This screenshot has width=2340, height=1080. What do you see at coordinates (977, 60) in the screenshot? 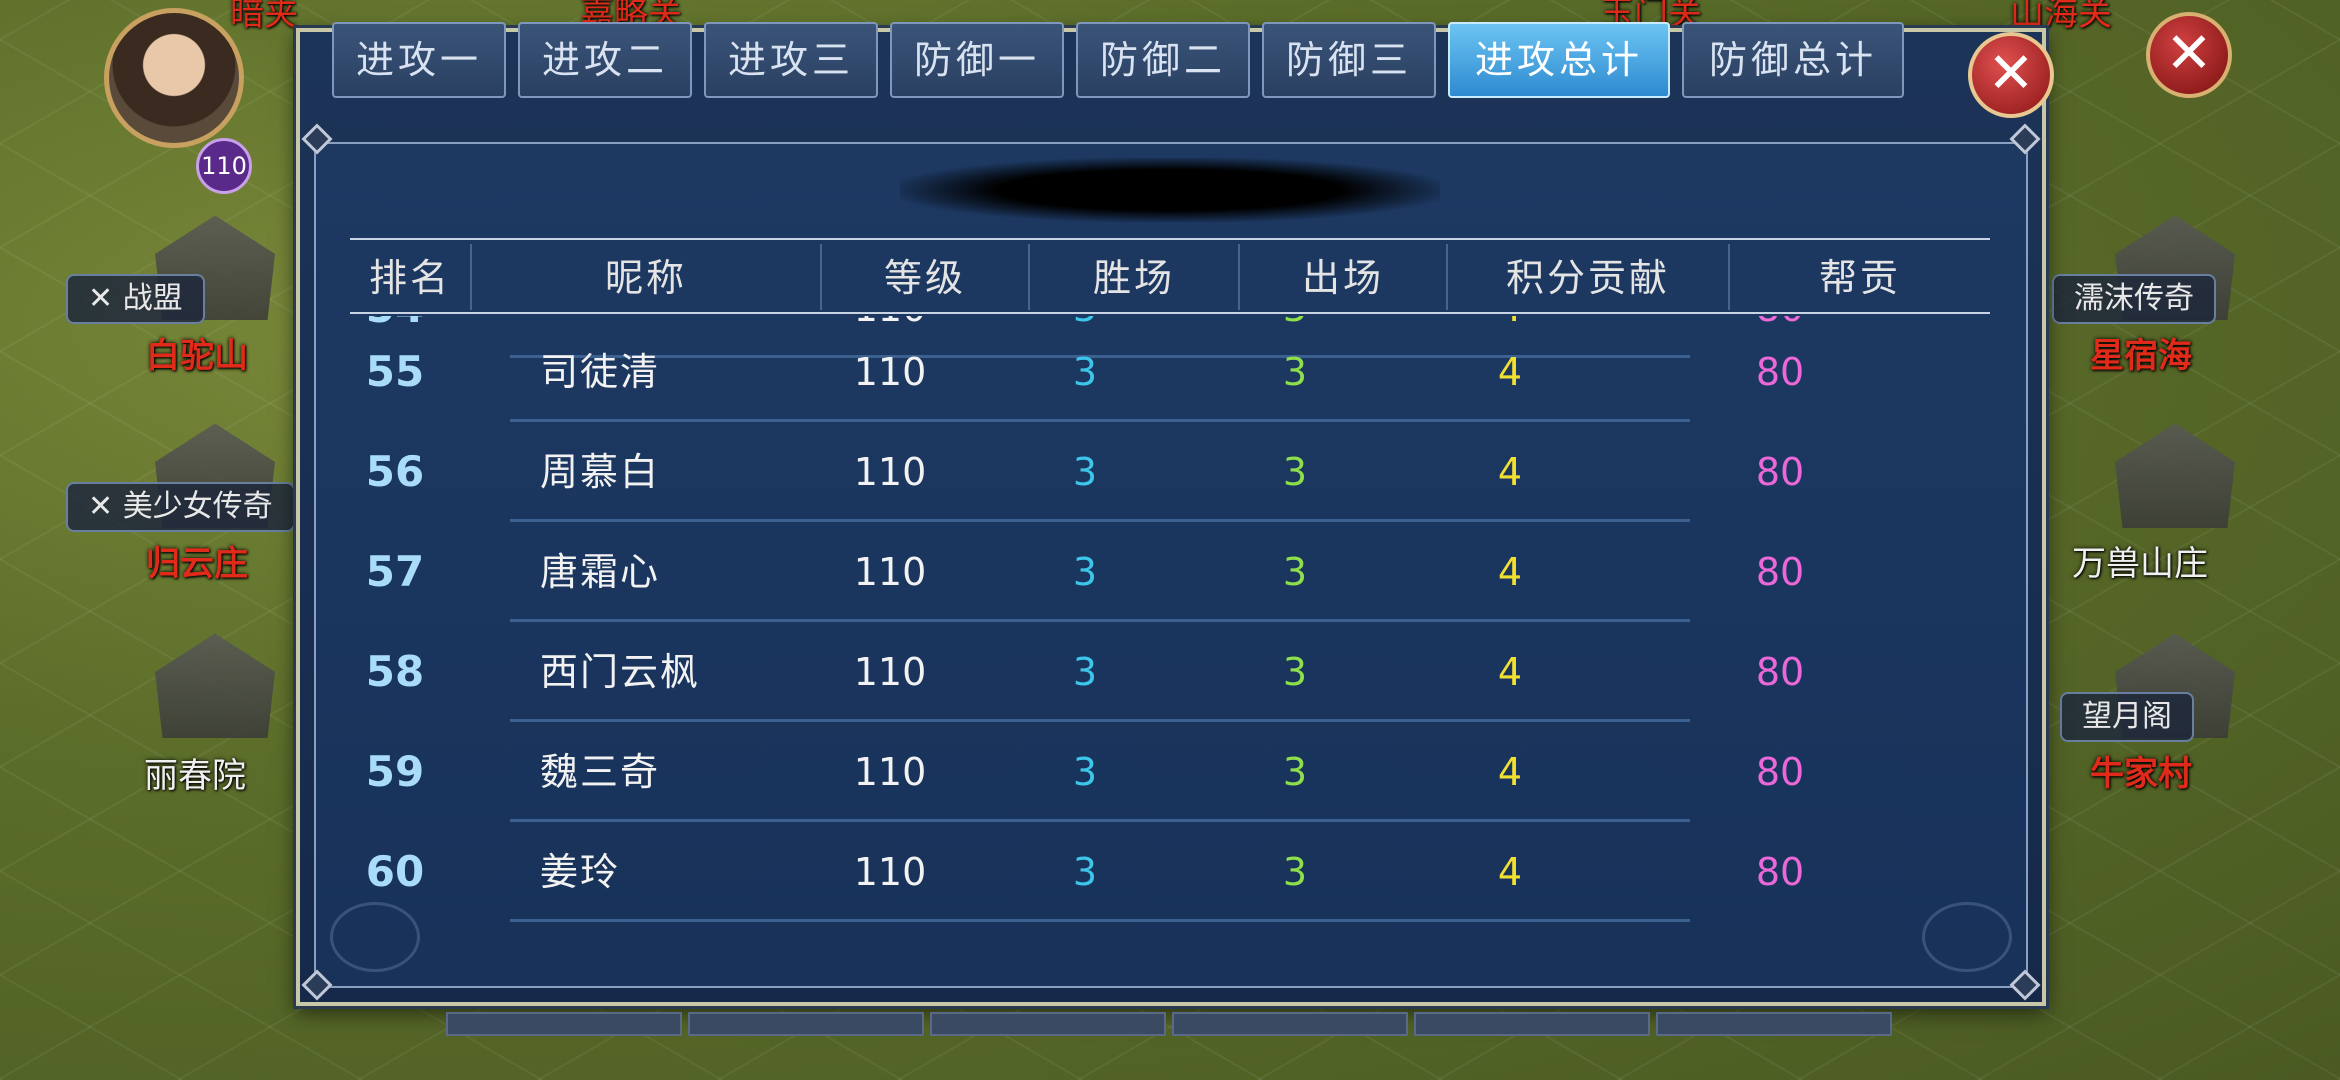
I see `tab-defense-1: 防御一` at bounding box center [977, 60].